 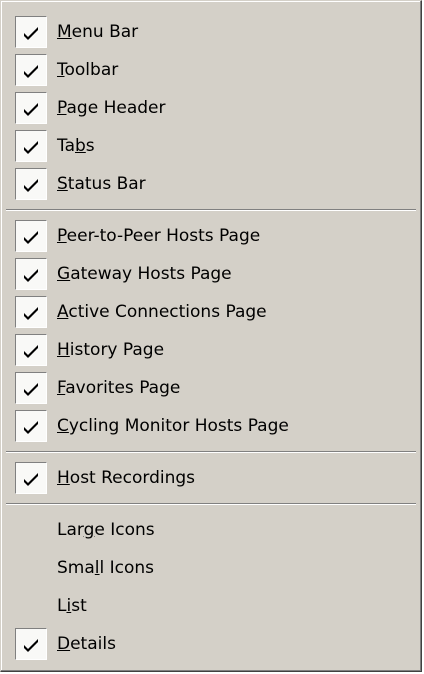 I want to click on menu-item-favorites-page: Favorites Page, so click(x=211, y=388).